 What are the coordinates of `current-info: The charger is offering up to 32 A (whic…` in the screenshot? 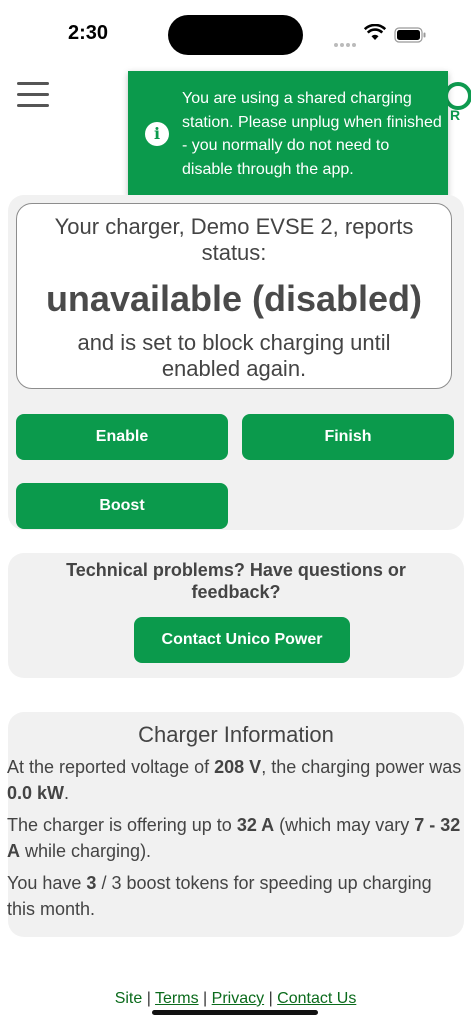 It's located at (234, 838).